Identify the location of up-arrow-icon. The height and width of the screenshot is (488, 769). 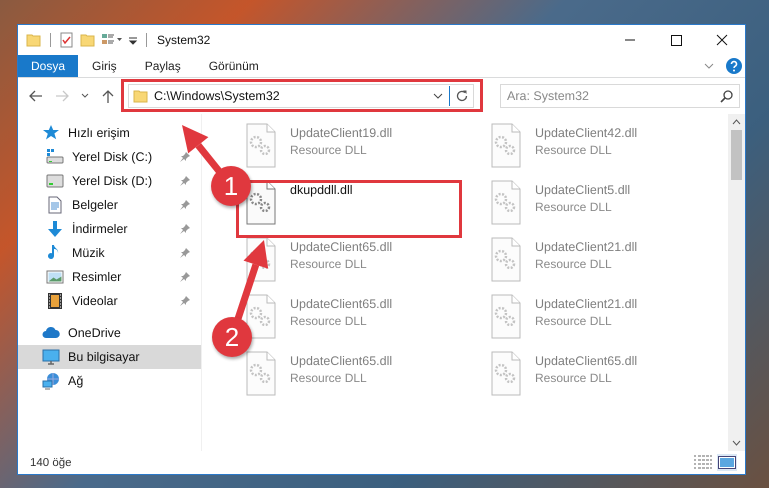
(108, 96).